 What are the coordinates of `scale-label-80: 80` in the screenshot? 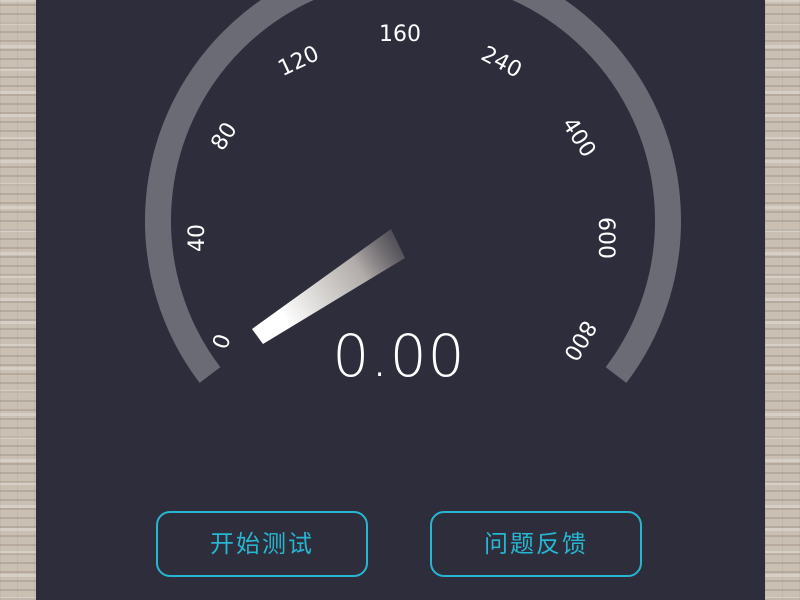 It's located at (224, 136).